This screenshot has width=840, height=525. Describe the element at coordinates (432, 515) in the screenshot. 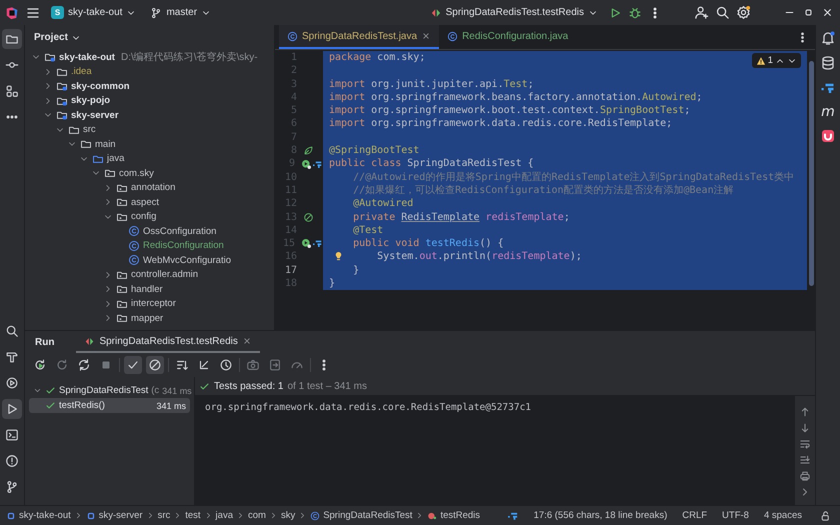

I see `method-icon` at that location.